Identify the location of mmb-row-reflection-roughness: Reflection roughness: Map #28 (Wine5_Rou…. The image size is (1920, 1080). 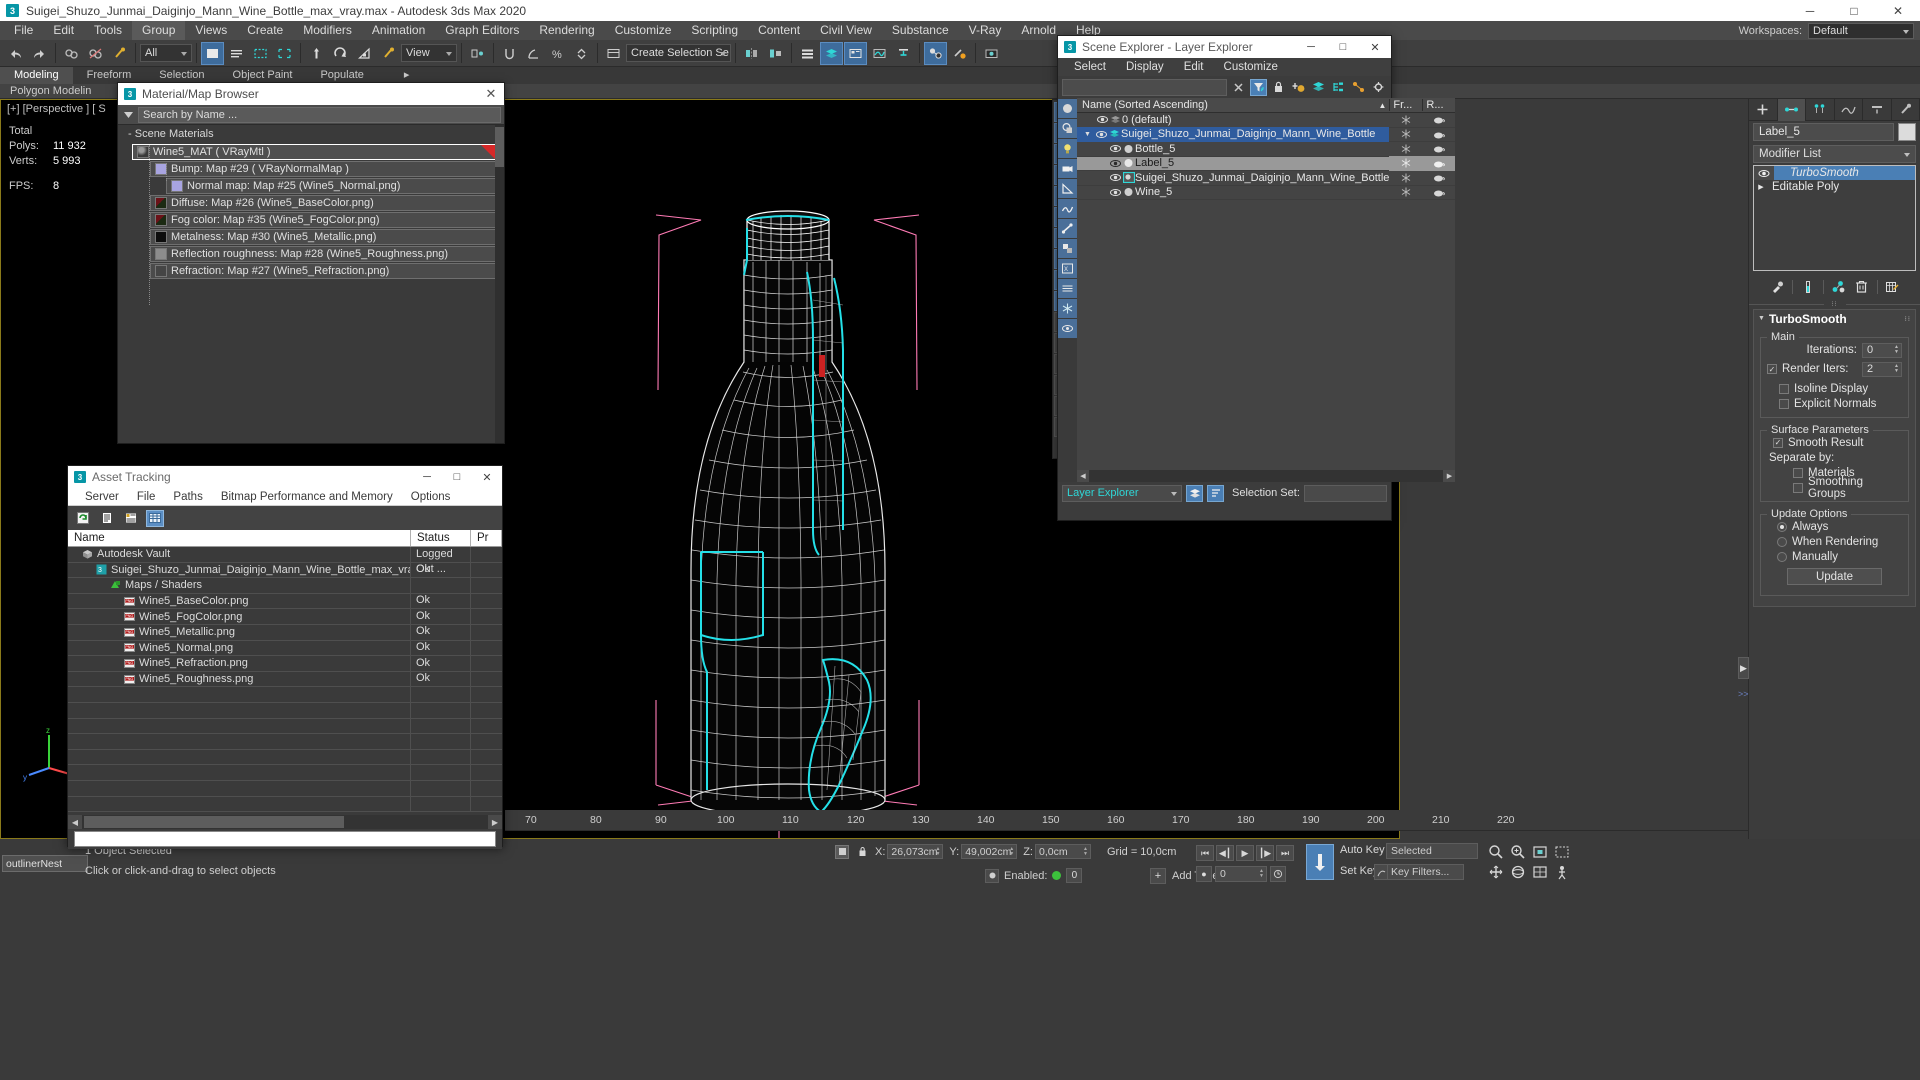
(324, 254).